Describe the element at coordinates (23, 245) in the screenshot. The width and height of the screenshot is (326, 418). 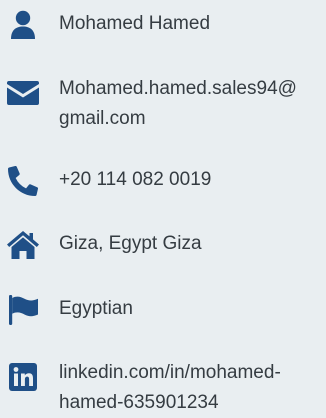
I see `home-icon` at that location.